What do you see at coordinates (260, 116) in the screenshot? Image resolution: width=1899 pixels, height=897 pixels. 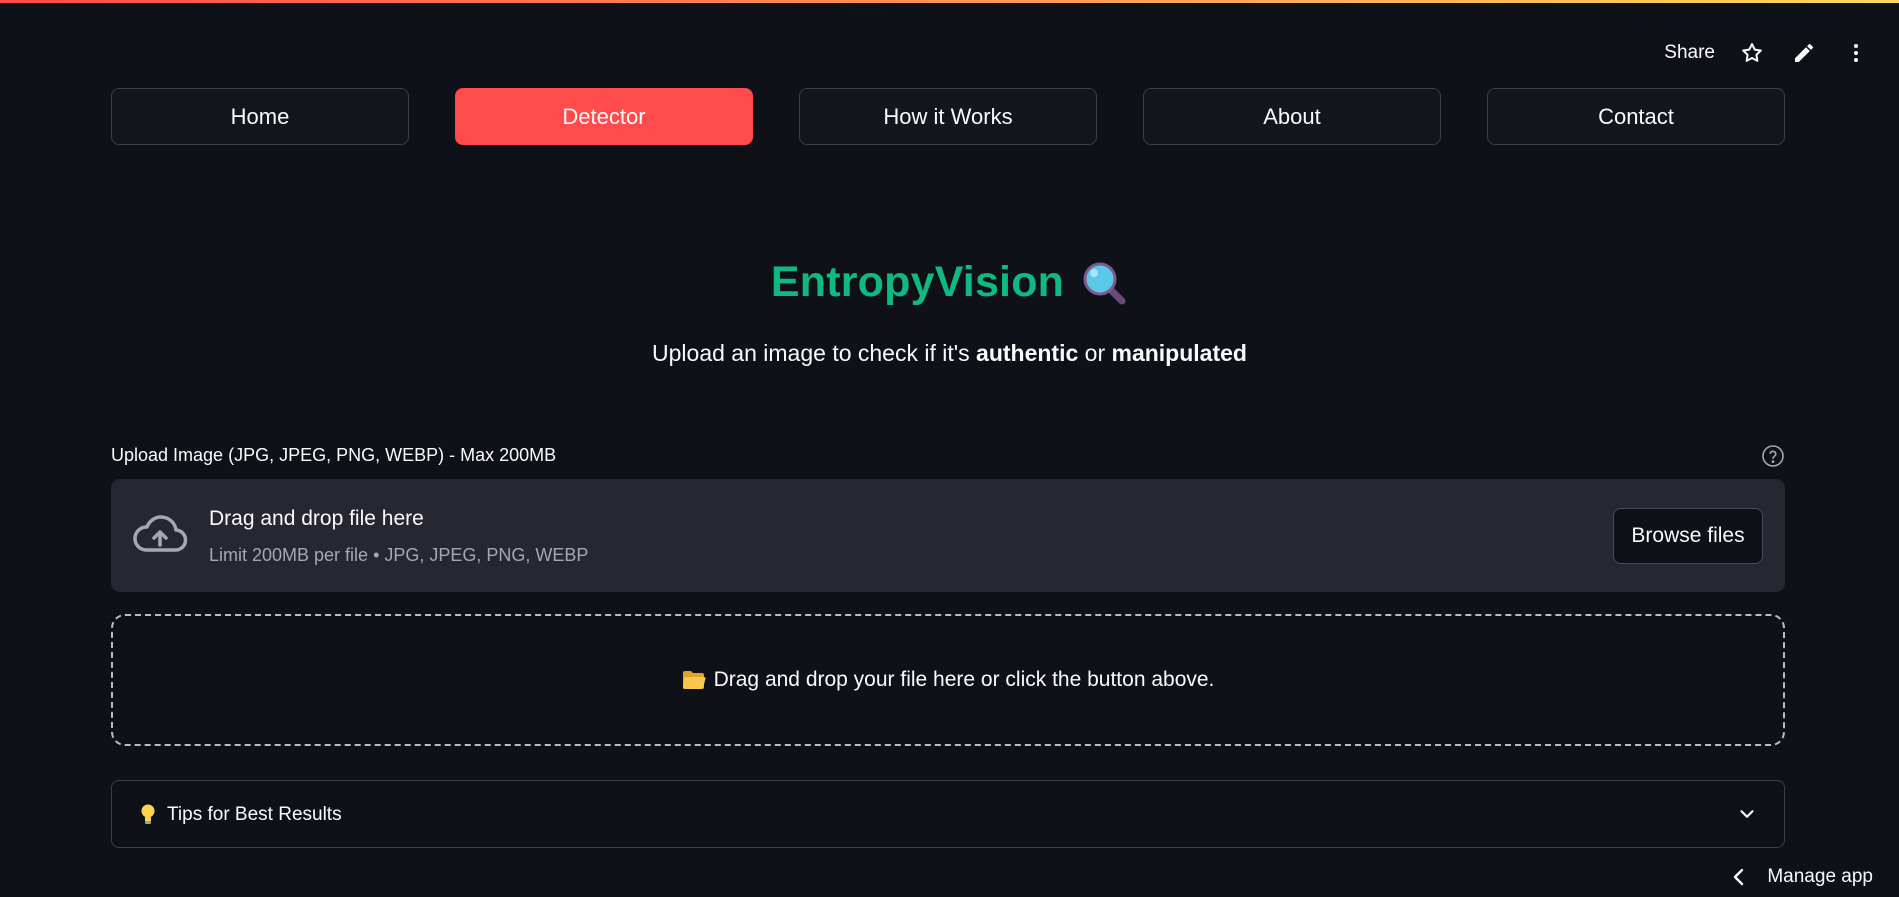 I see `nav-home-button: Home` at bounding box center [260, 116].